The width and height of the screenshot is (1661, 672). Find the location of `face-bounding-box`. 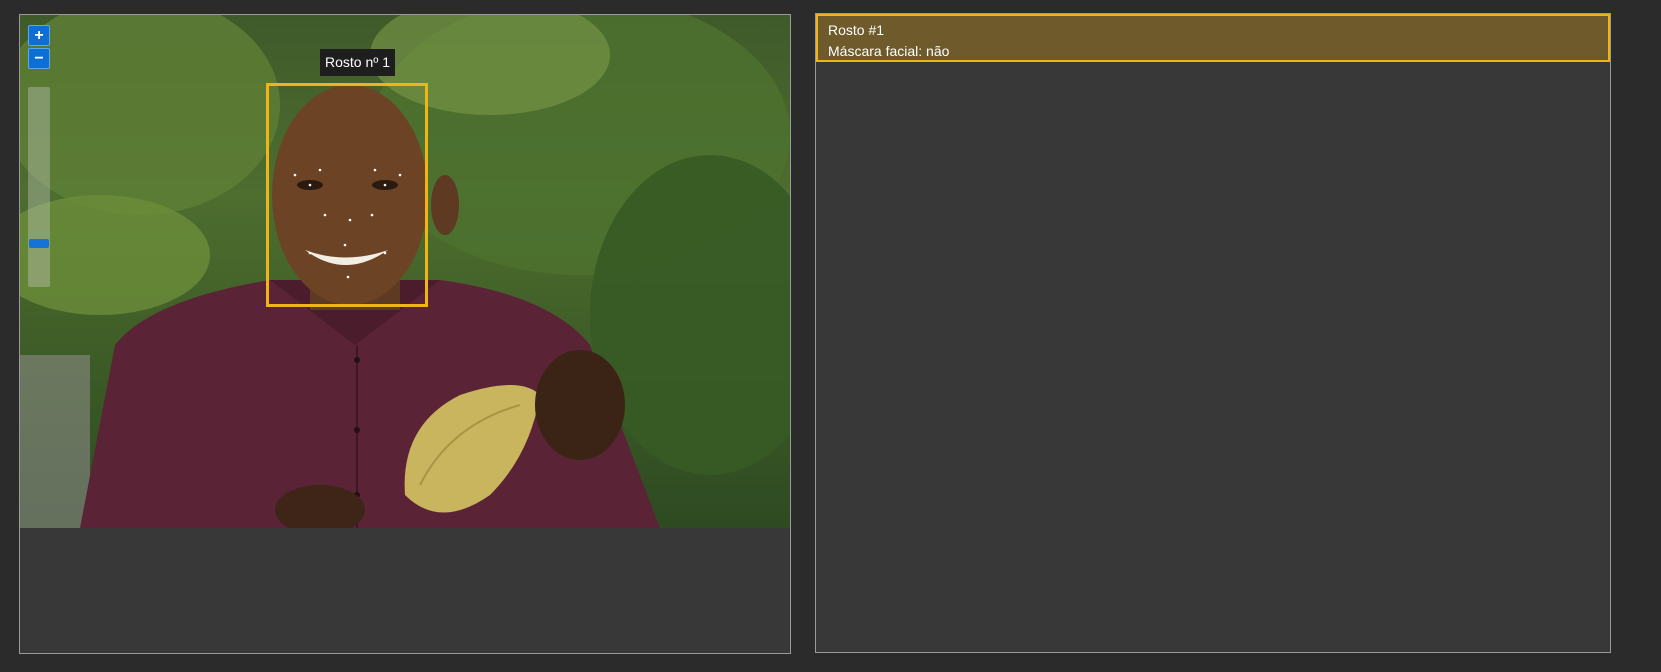

face-bounding-box is located at coordinates (347, 195).